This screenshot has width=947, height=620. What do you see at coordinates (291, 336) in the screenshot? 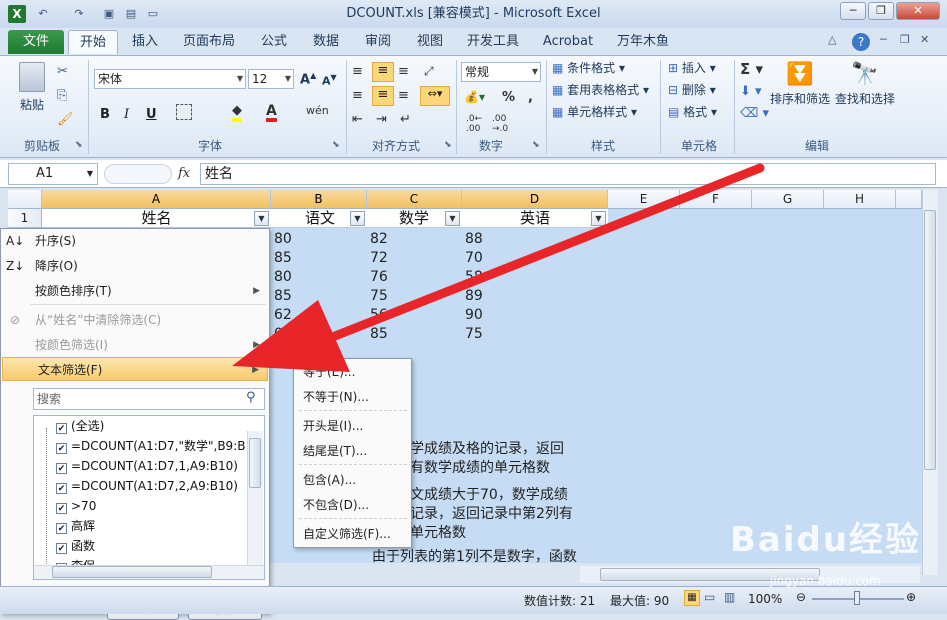
I see `arrow-head` at bounding box center [291, 336].